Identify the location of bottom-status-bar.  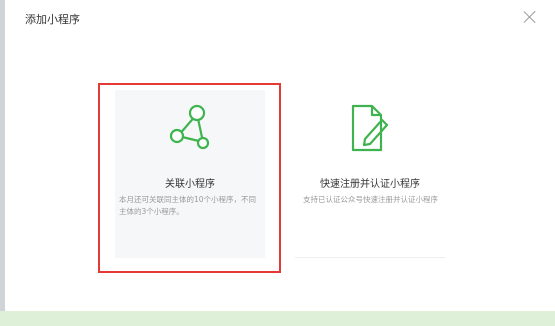
(277, 318).